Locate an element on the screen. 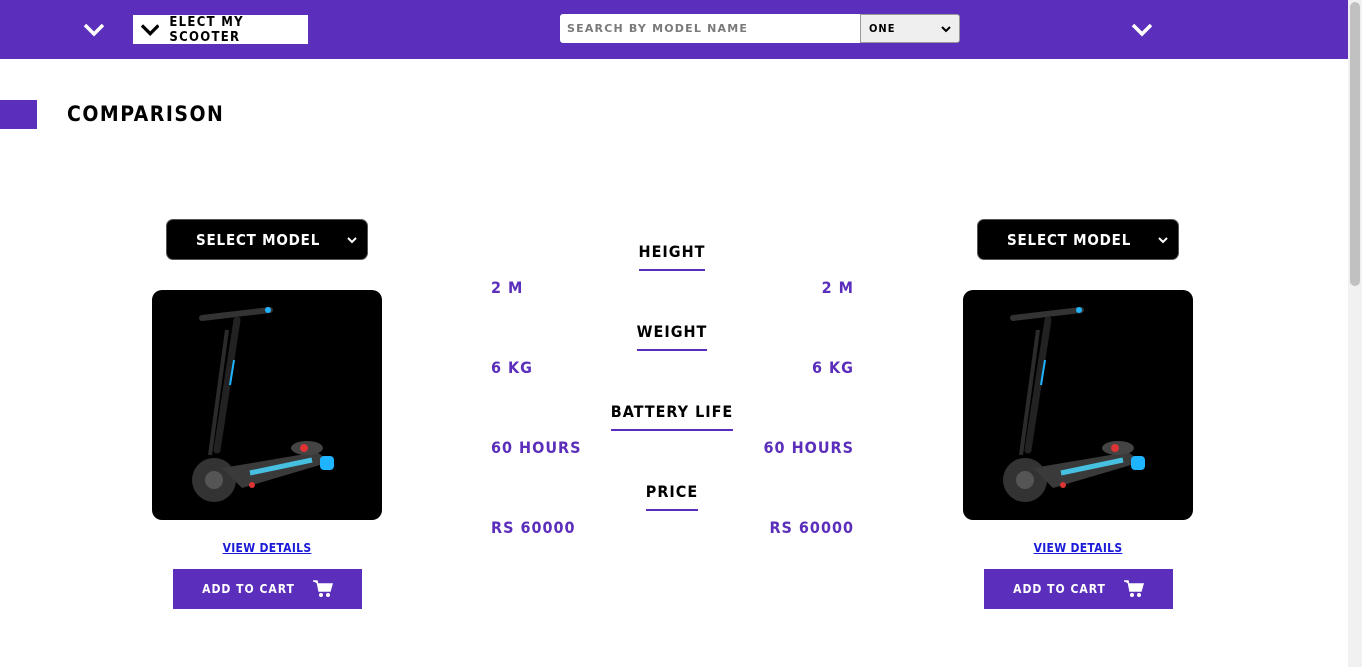  spec-label-weight: WEIGHT is located at coordinates (672, 336).